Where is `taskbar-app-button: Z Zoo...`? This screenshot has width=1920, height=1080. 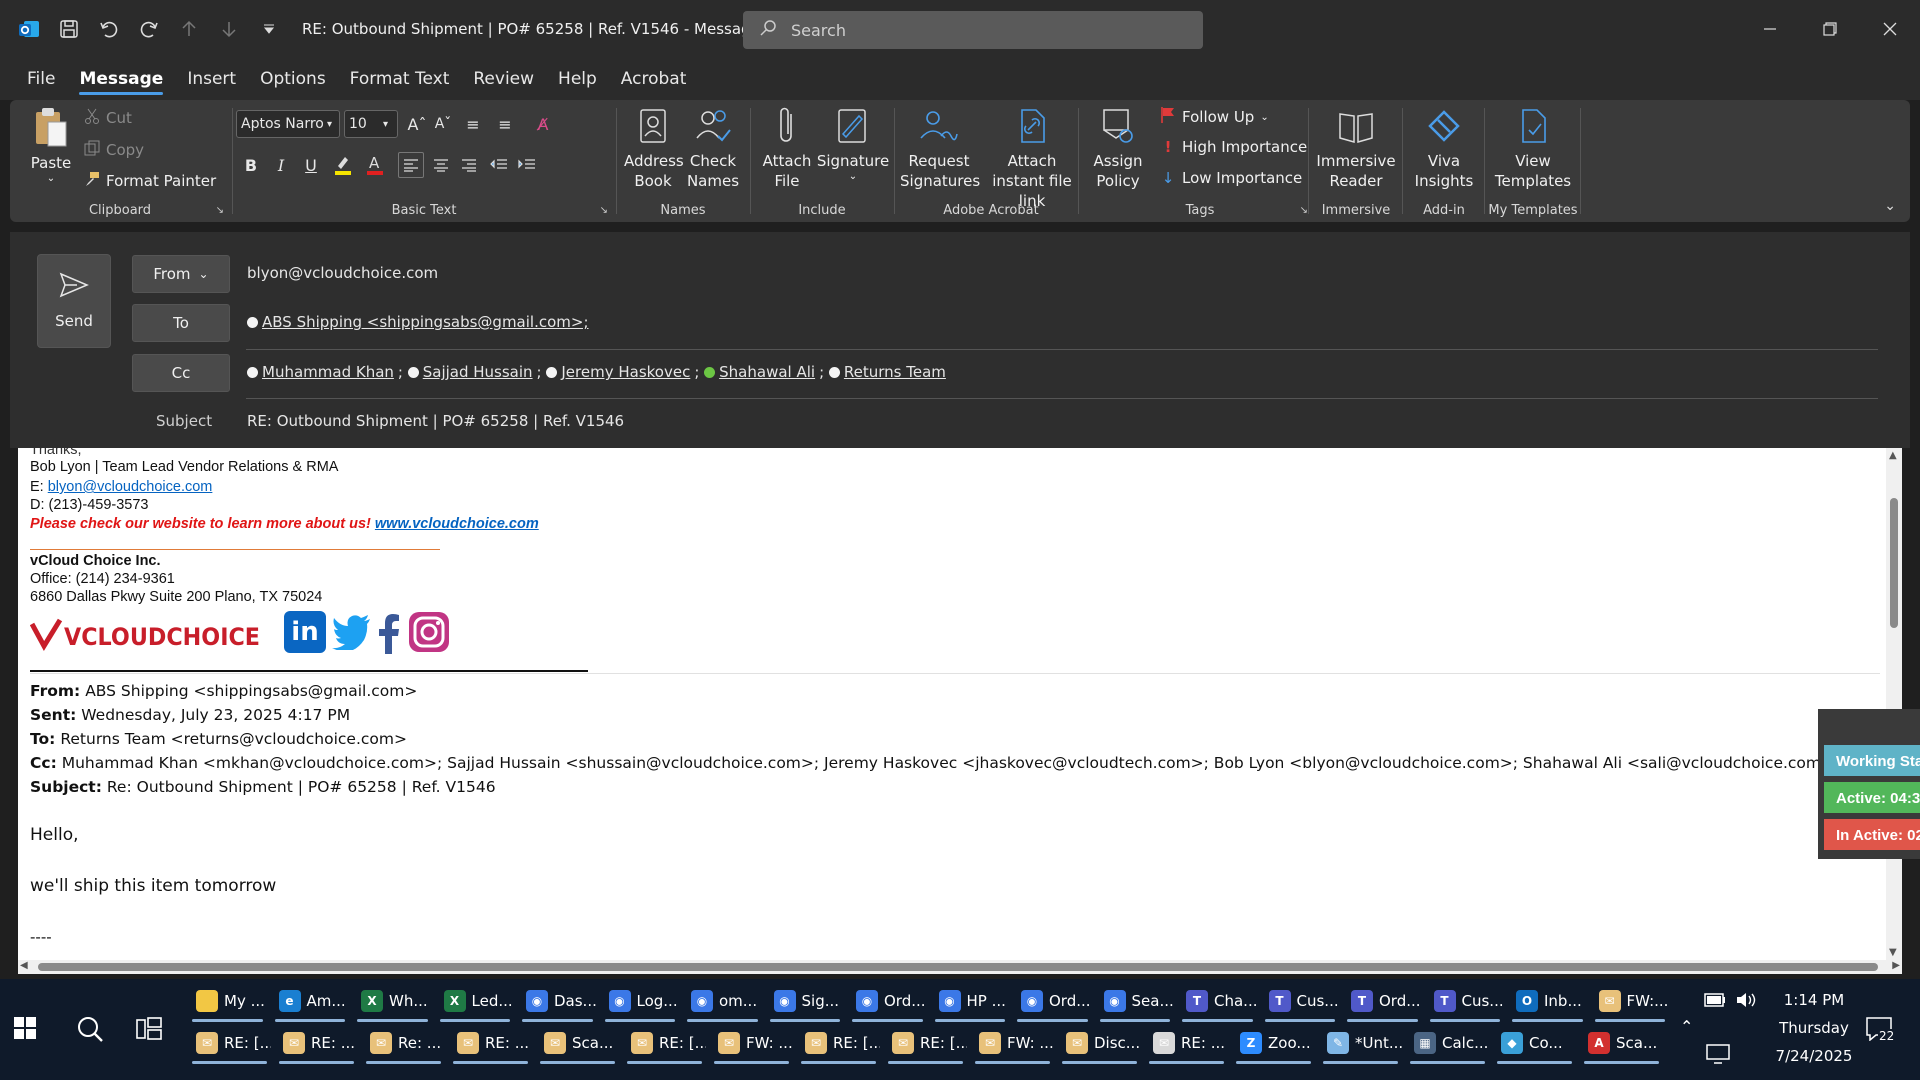 taskbar-app-button: Z Zoo... is located at coordinates (1273, 1043).